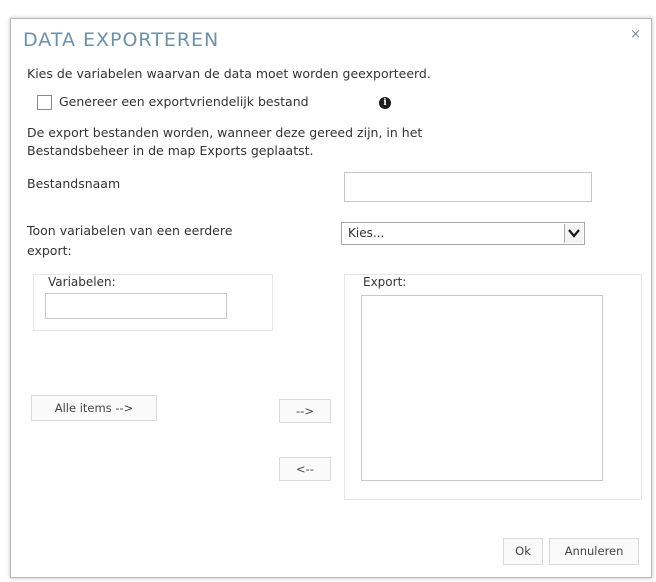 The width and height of the screenshot is (656, 582). Describe the element at coordinates (635, 34) in the screenshot. I see `close-icon: ×` at that location.